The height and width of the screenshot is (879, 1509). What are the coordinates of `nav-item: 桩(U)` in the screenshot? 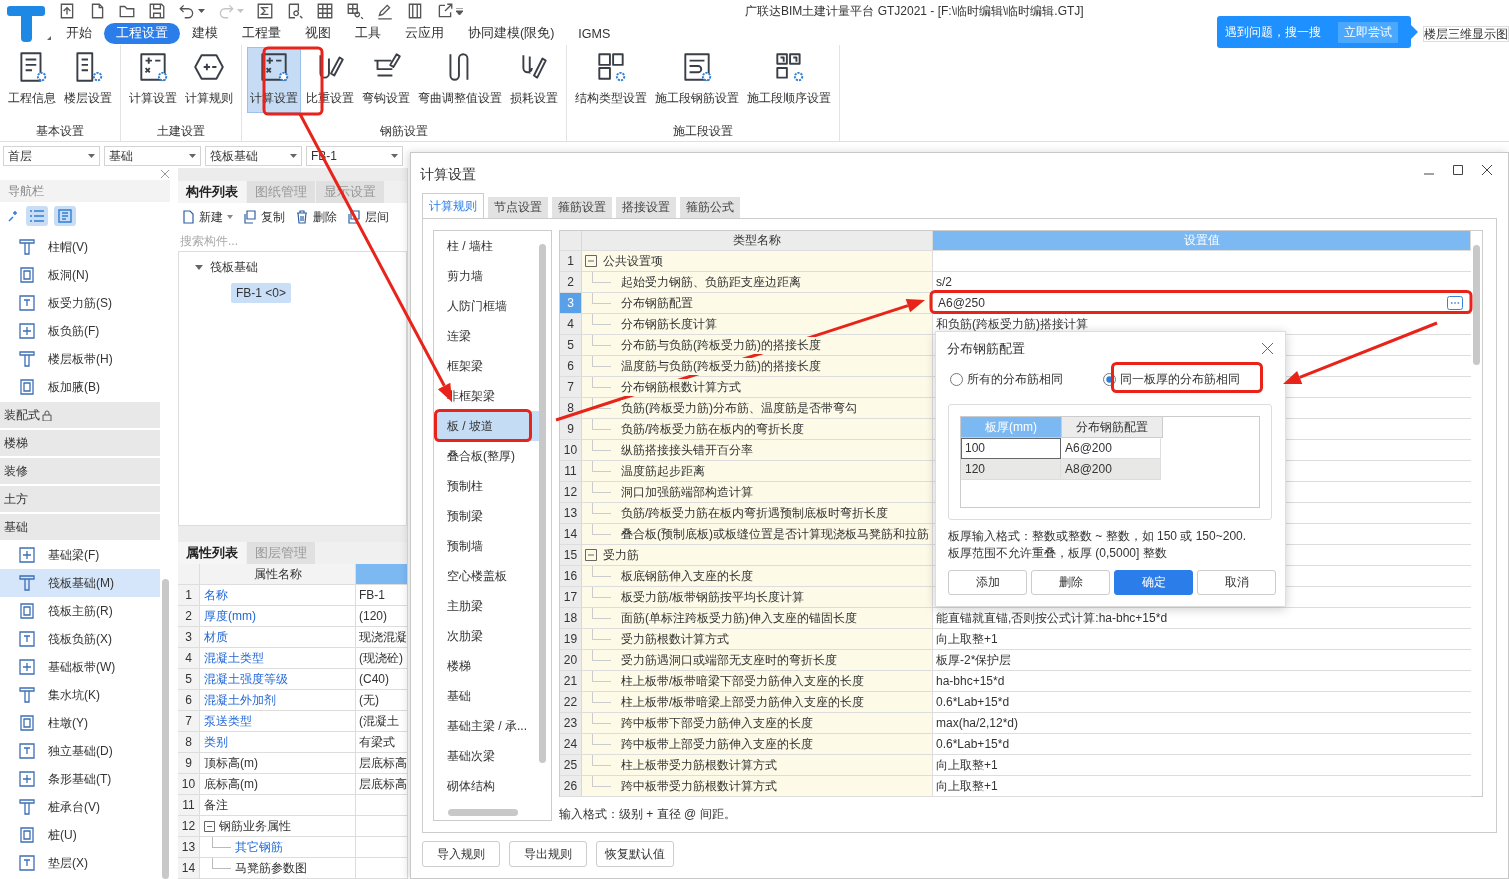 It's located at (80, 835).